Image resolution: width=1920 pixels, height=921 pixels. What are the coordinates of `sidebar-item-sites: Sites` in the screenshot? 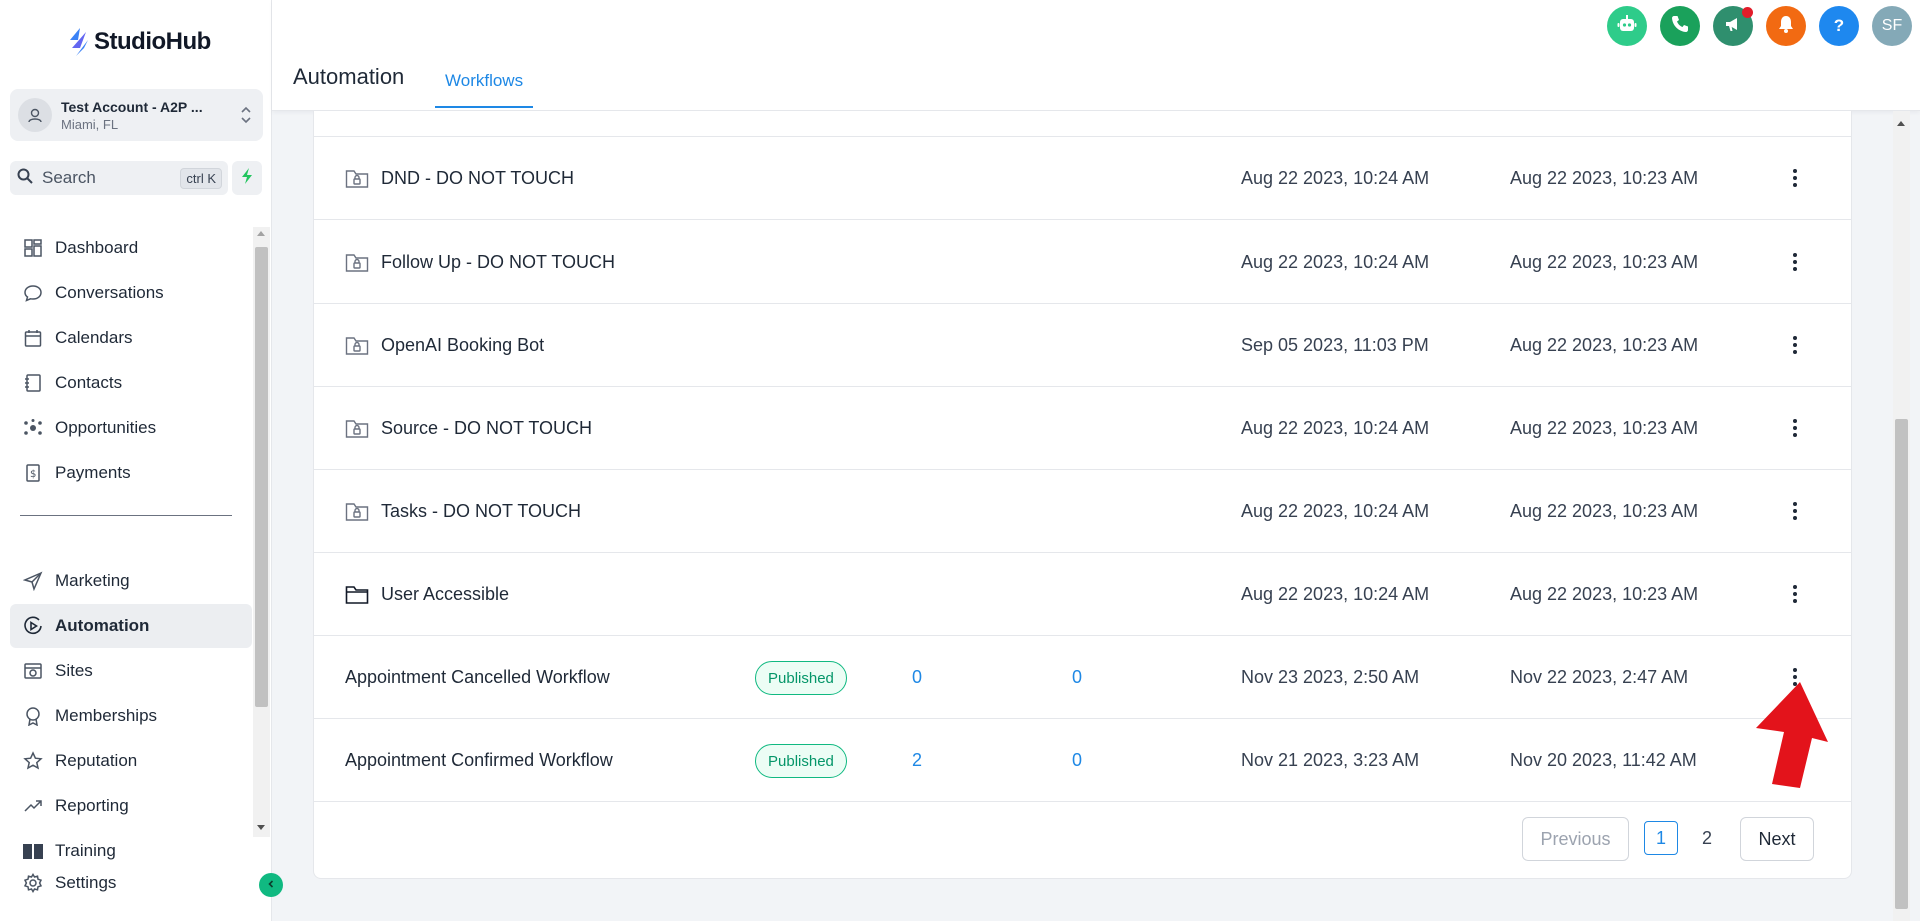 It's located at (131, 671).